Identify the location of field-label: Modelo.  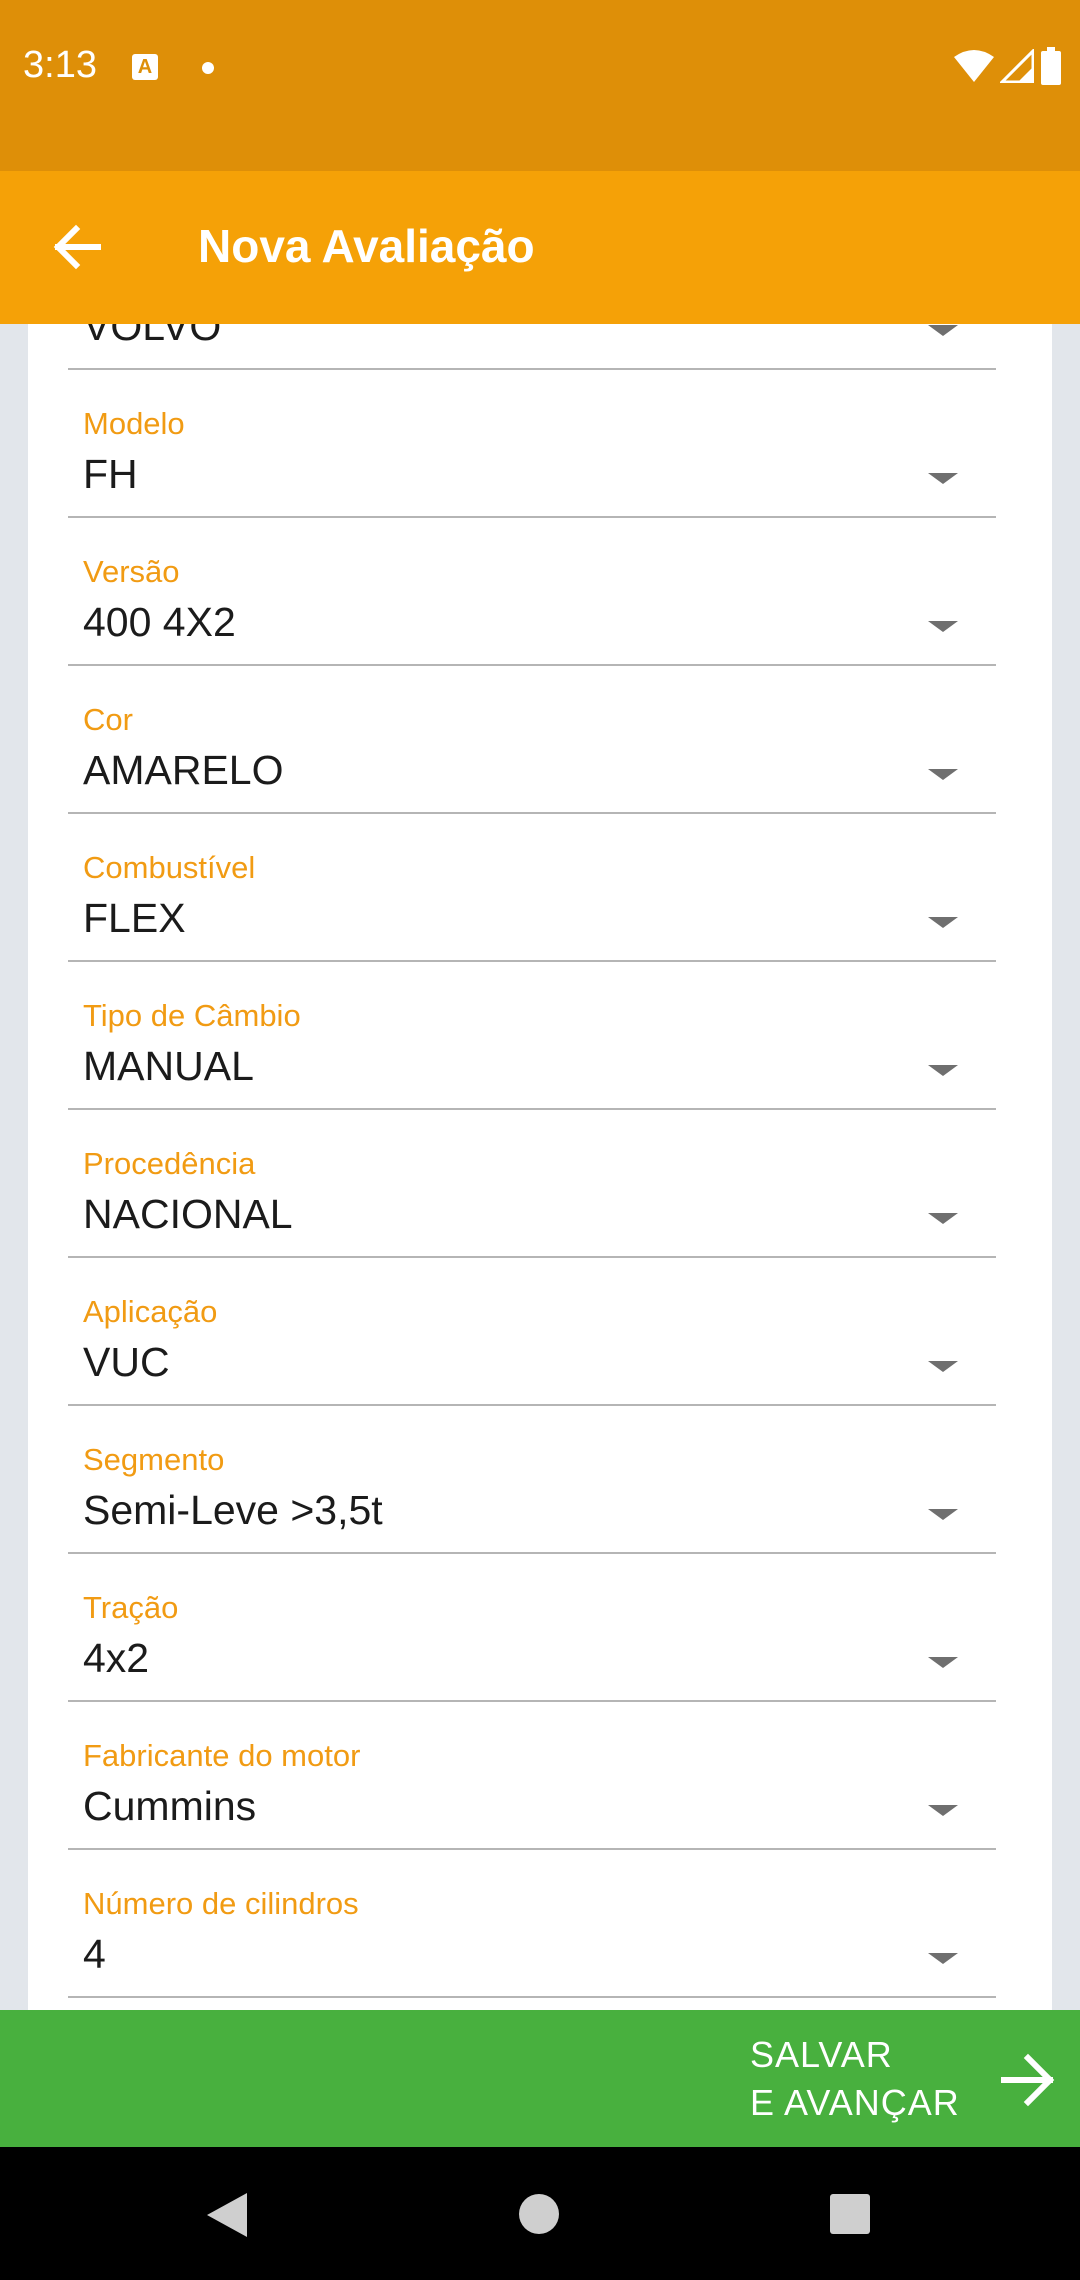
(134, 423).